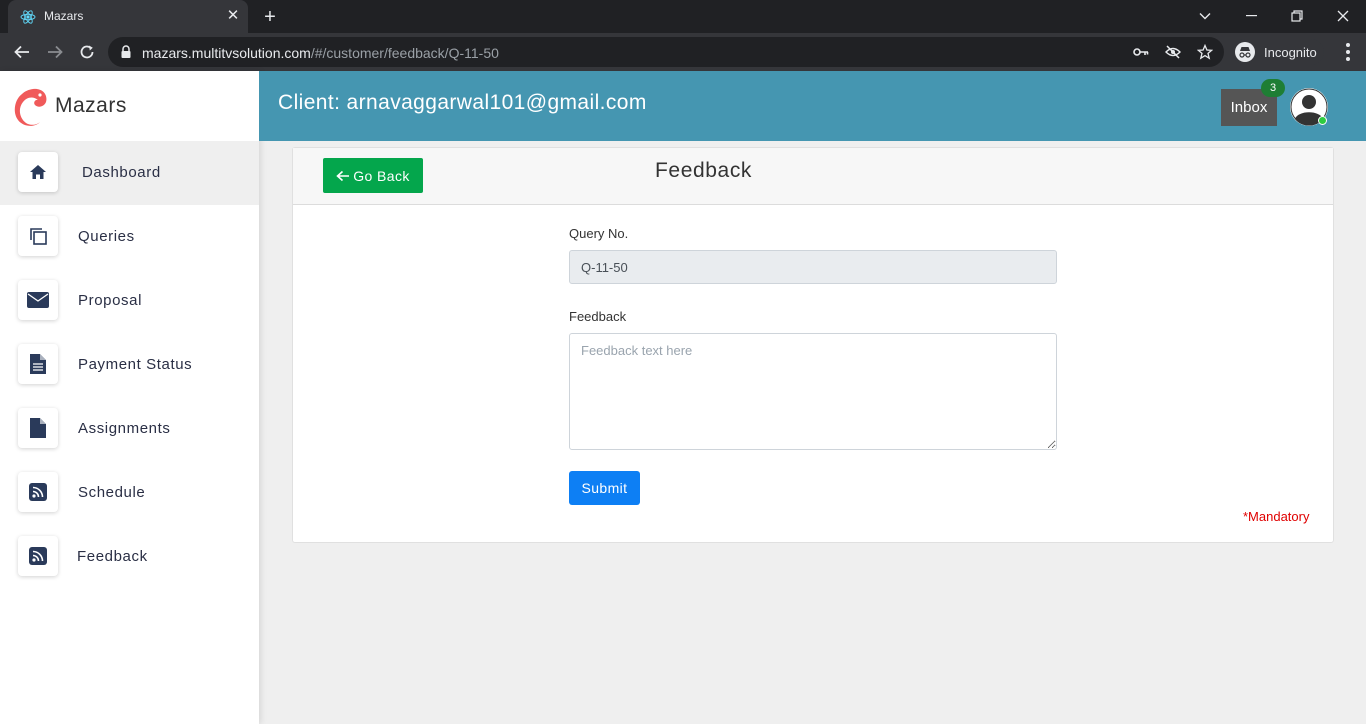  Describe the element at coordinates (1252, 16) in the screenshot. I see `minimize-icon` at that location.